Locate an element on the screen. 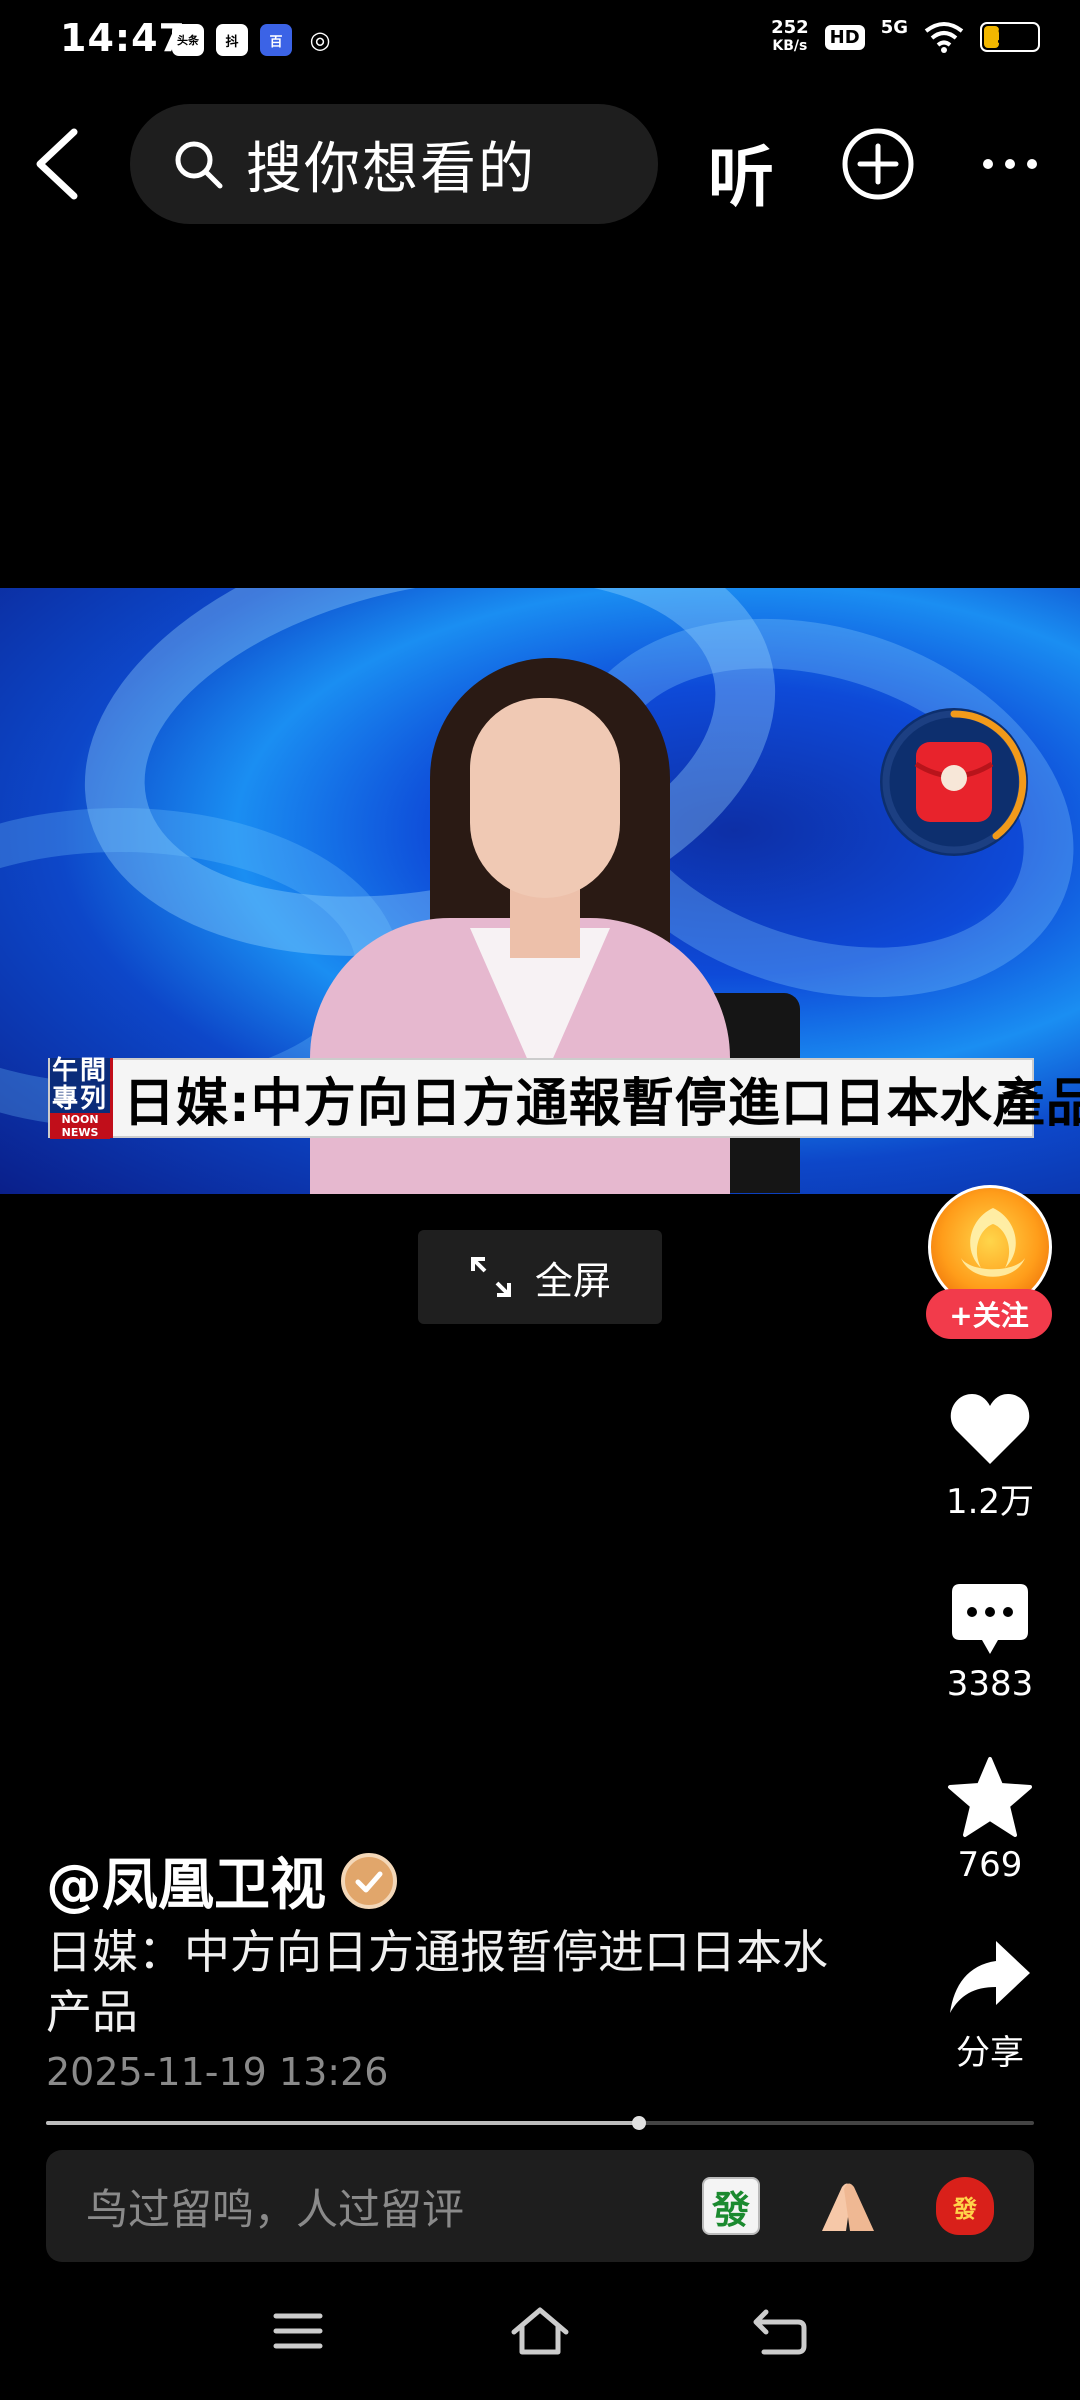 The width and height of the screenshot is (1080, 2400). battery-level: 34 is located at coordinates (1010, 37).